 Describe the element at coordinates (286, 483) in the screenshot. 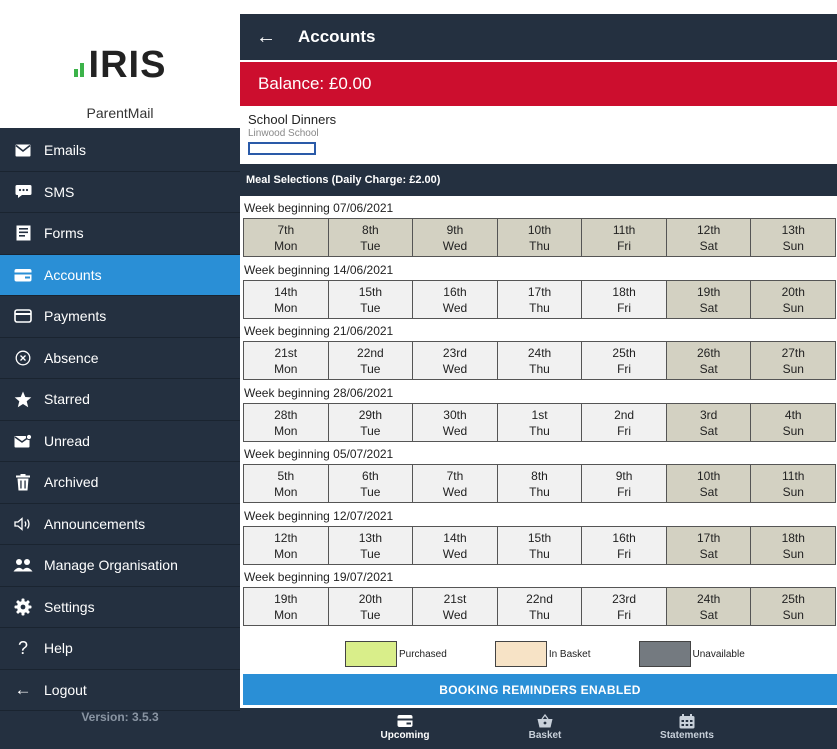

I see `day-cell: 5th Mon` at that location.